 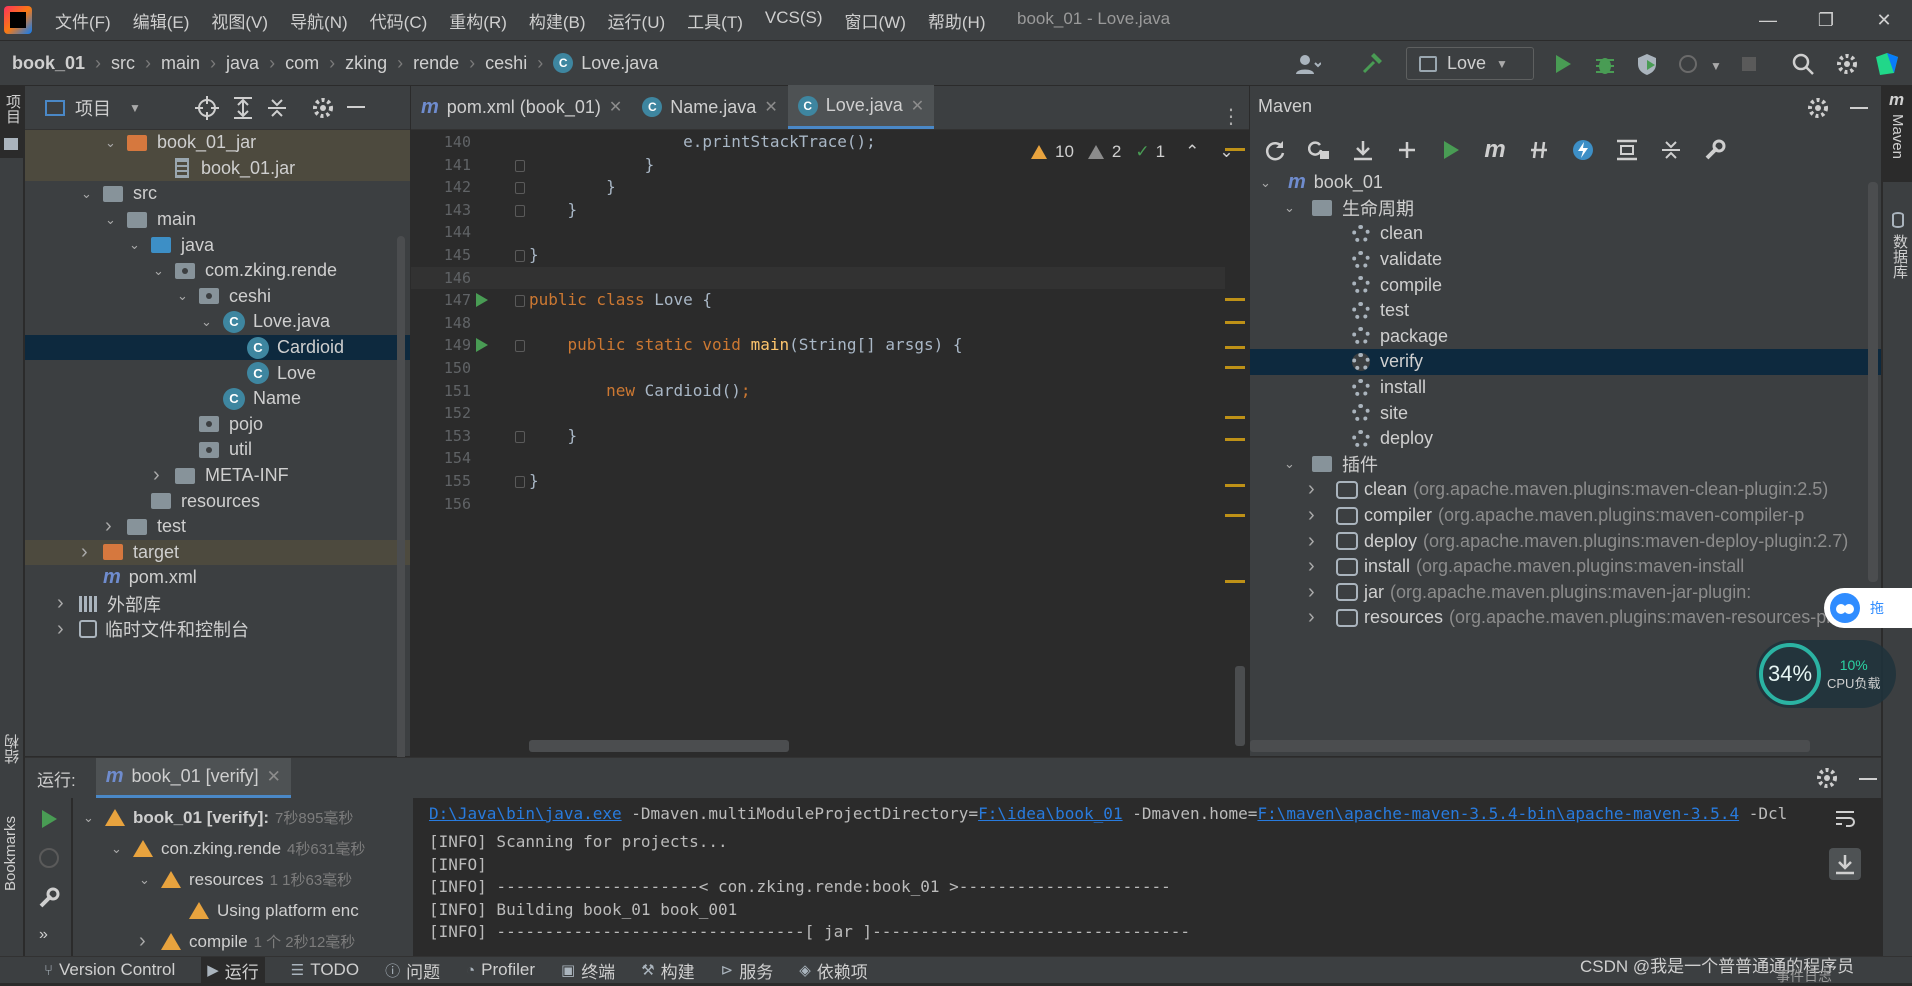 I want to click on java-exe-link: D:\Java\bin\java.exe, so click(x=525, y=813).